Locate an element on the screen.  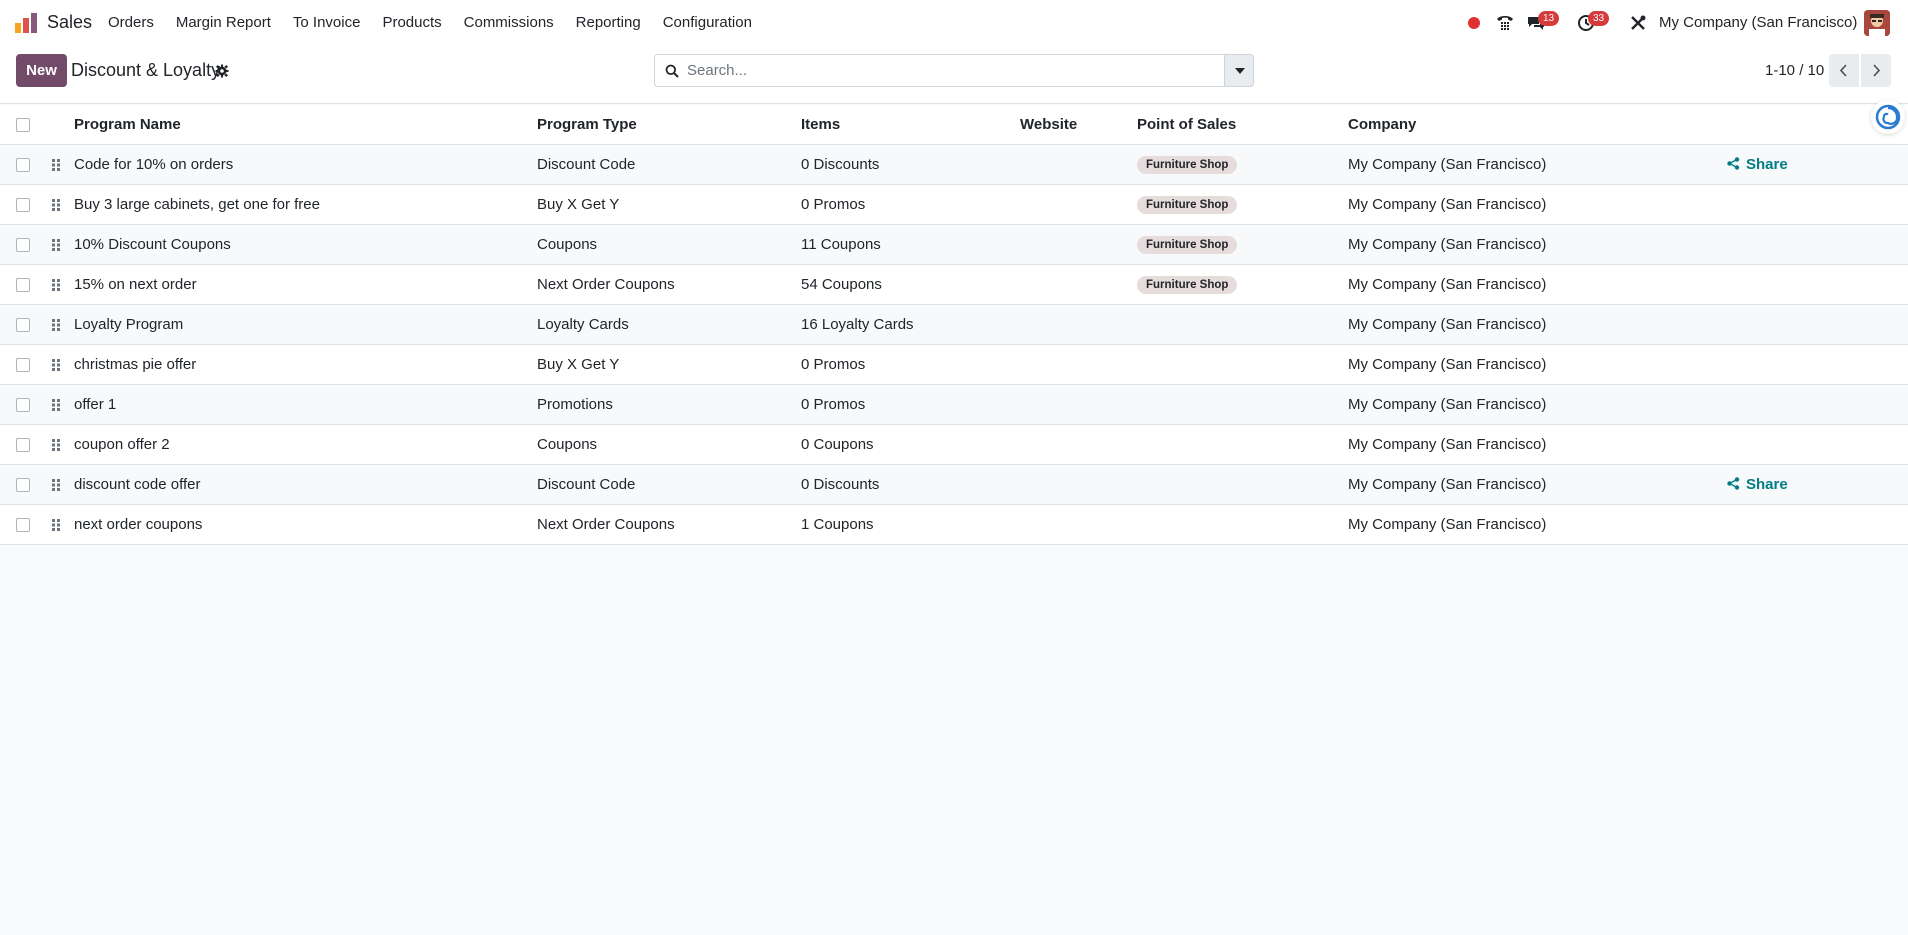
select-all-checkbox is located at coordinates (23, 125).